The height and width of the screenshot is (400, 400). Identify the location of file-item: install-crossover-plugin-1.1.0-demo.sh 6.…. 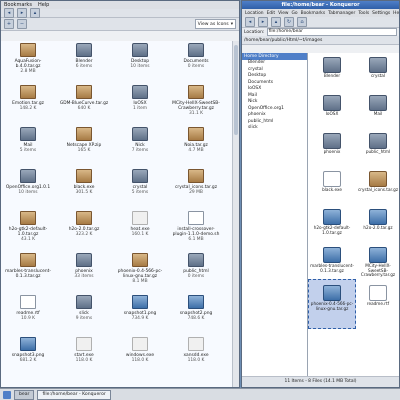
(196, 226).